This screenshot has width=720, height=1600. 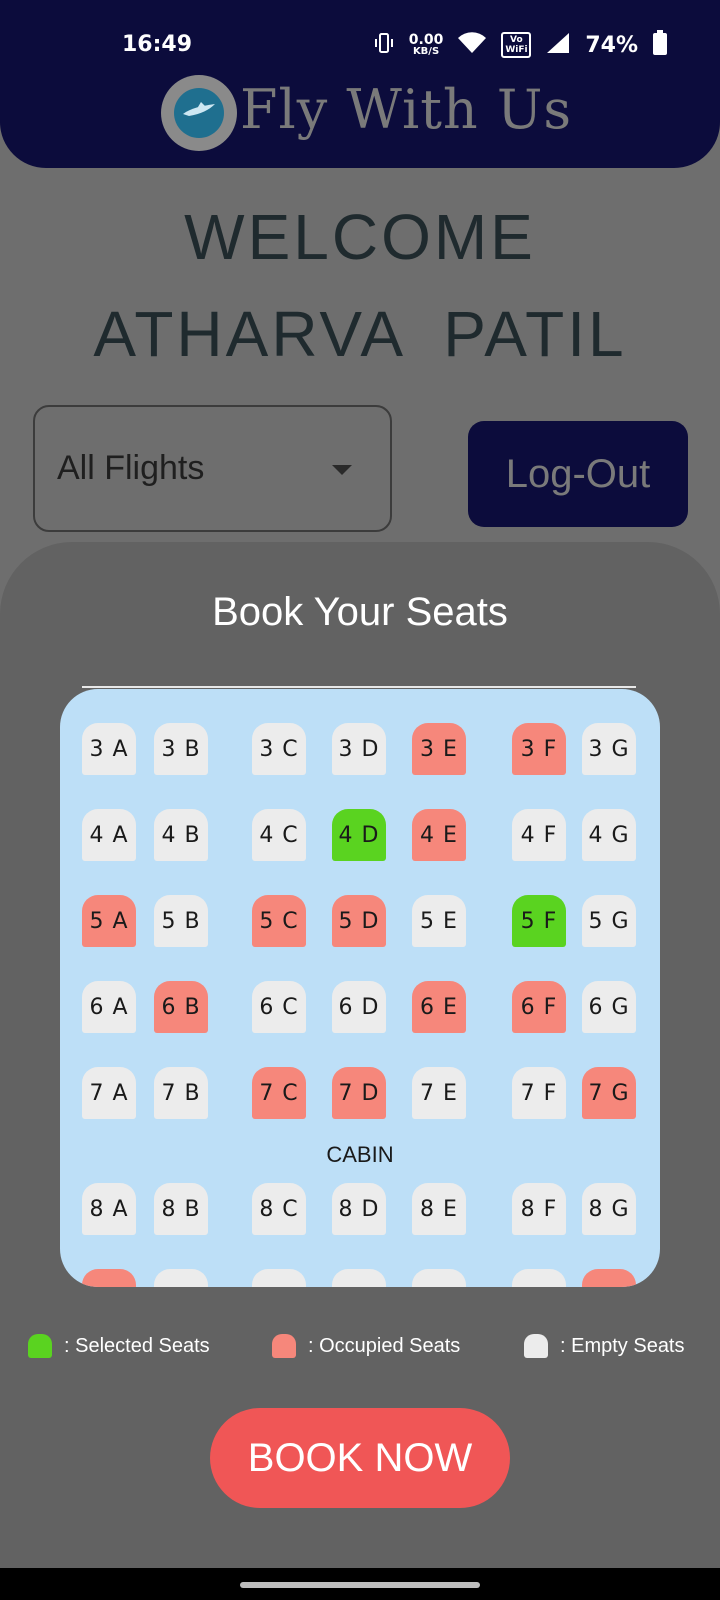 I want to click on seat-empty: 8 C, so click(x=279, y=1209).